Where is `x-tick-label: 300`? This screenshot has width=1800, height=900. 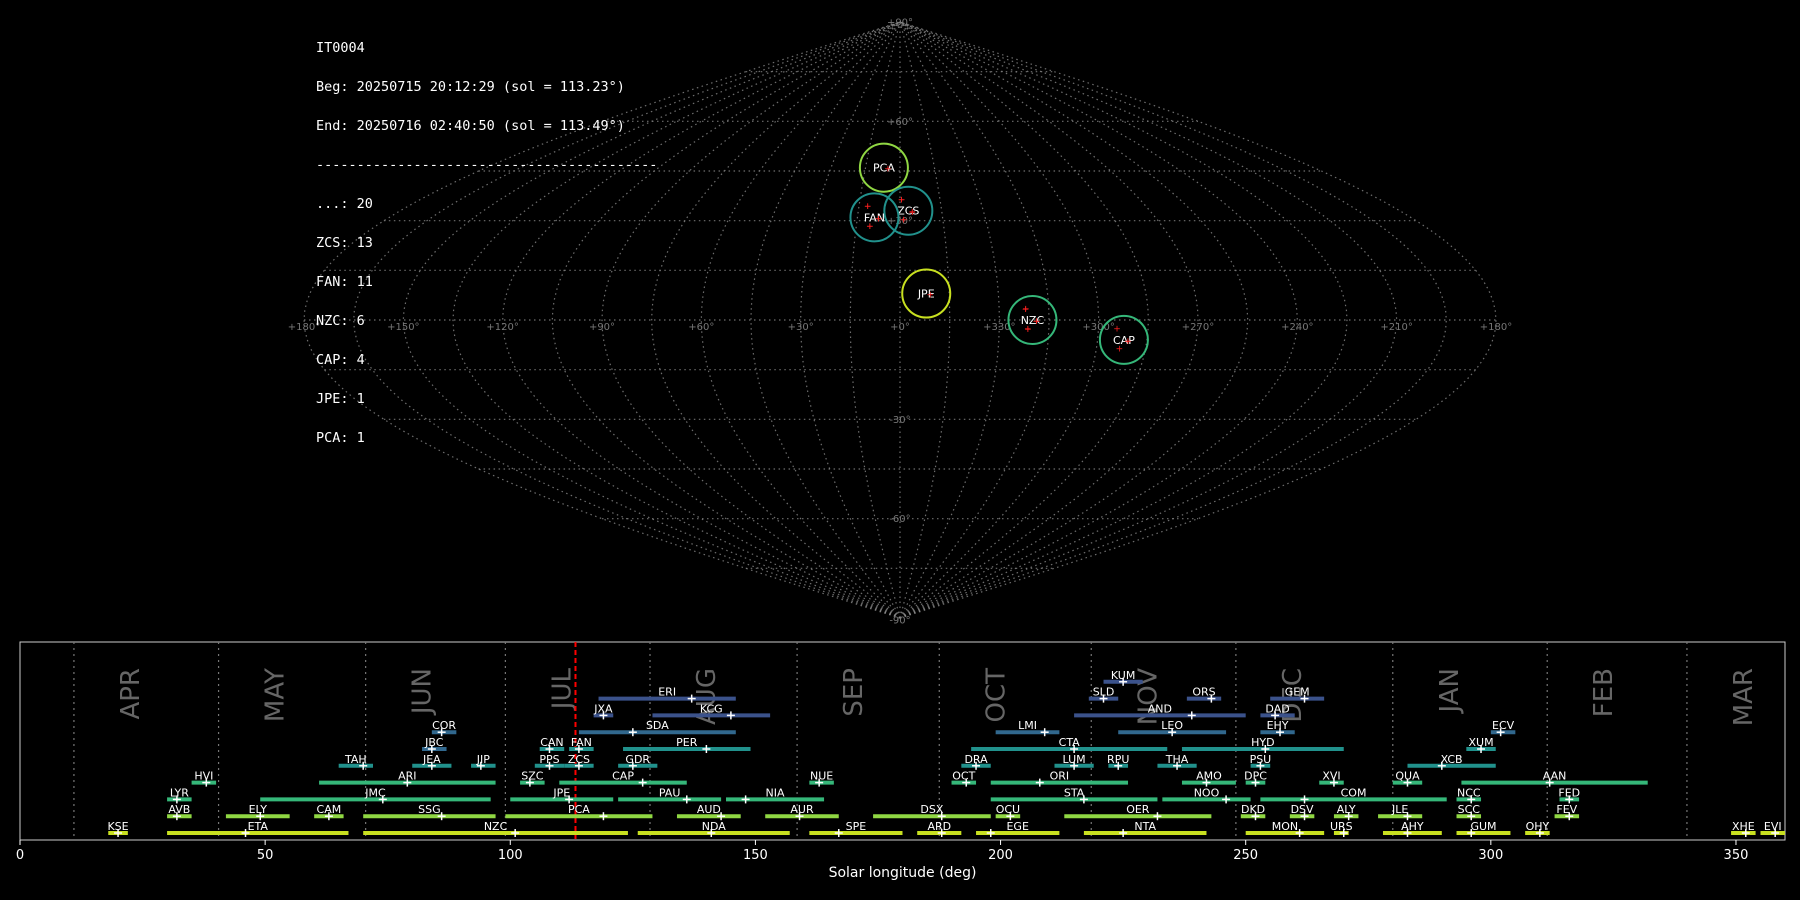
x-tick-label: 300 is located at coordinates (1490, 855).